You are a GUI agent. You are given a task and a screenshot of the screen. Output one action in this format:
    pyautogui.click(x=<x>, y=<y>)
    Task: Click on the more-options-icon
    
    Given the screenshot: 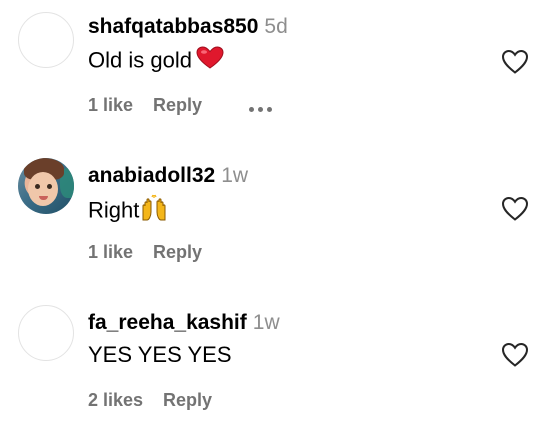 What is the action you would take?
    pyautogui.click(x=262, y=106)
    